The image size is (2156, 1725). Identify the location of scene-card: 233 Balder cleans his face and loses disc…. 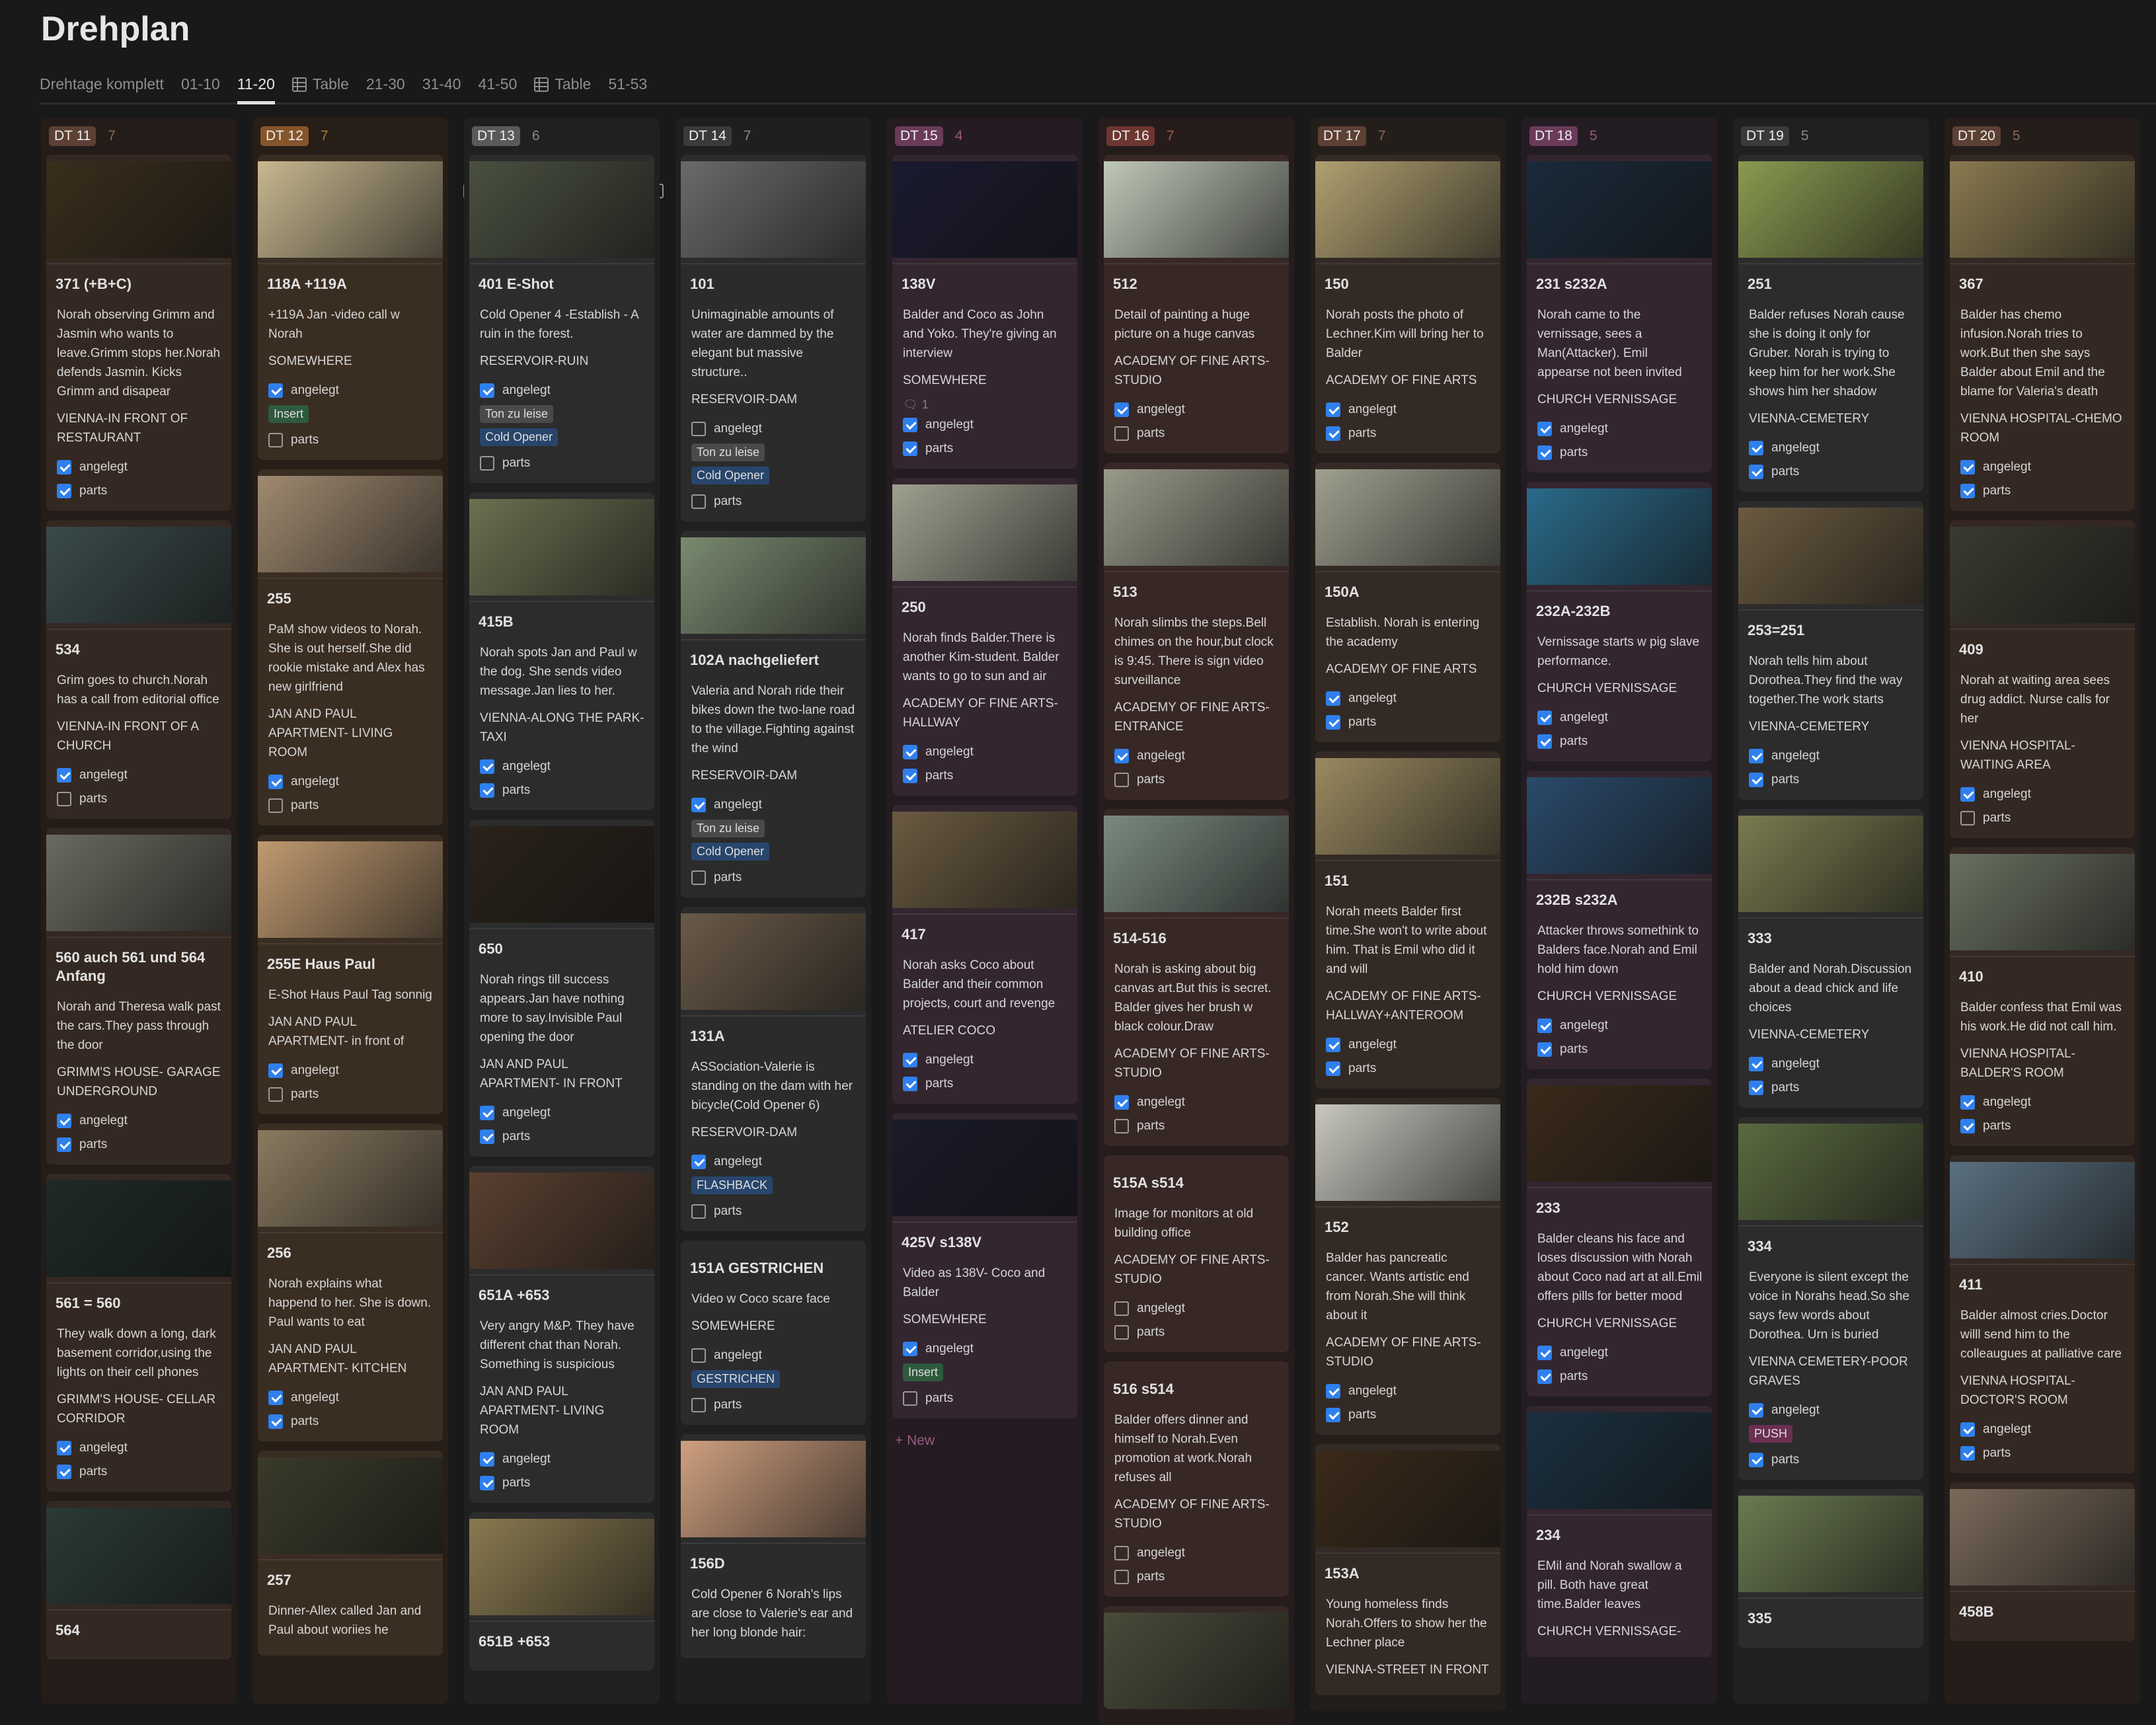
(1619, 1238).